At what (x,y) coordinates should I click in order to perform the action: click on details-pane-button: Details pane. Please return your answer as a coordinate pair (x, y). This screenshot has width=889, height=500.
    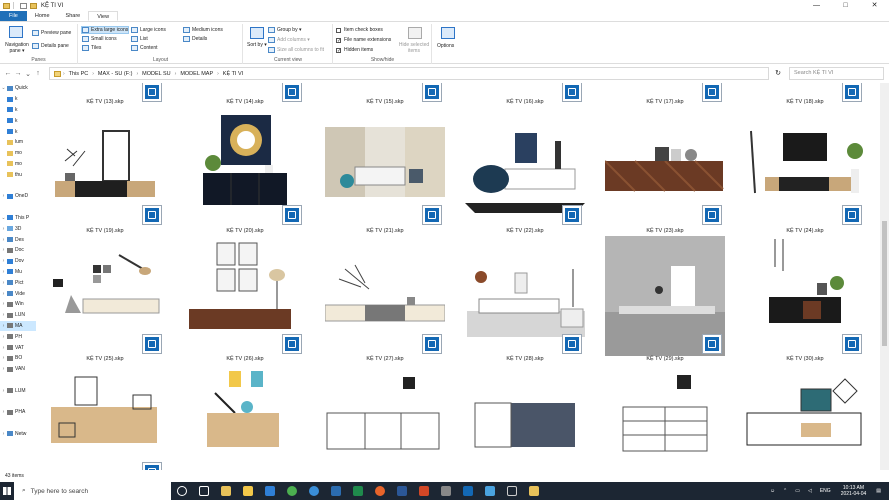
    Looking at the image, I should click on (50, 46).